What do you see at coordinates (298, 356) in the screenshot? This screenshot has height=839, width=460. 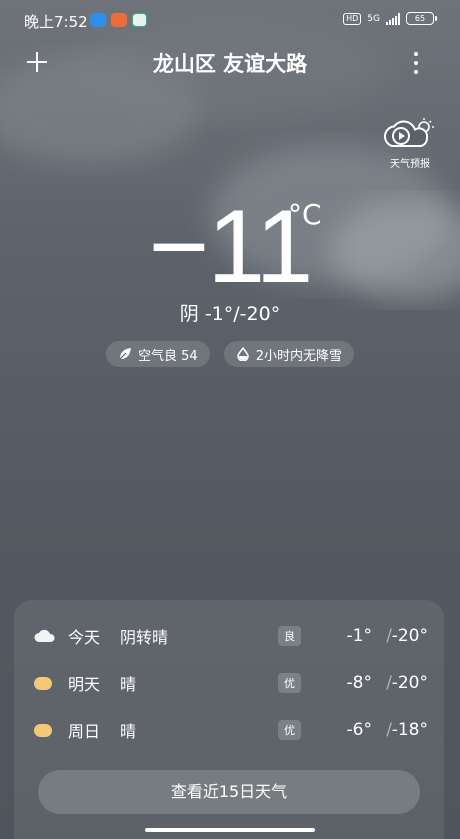 I see `precipitation-text: 2小时内无降雪` at bounding box center [298, 356].